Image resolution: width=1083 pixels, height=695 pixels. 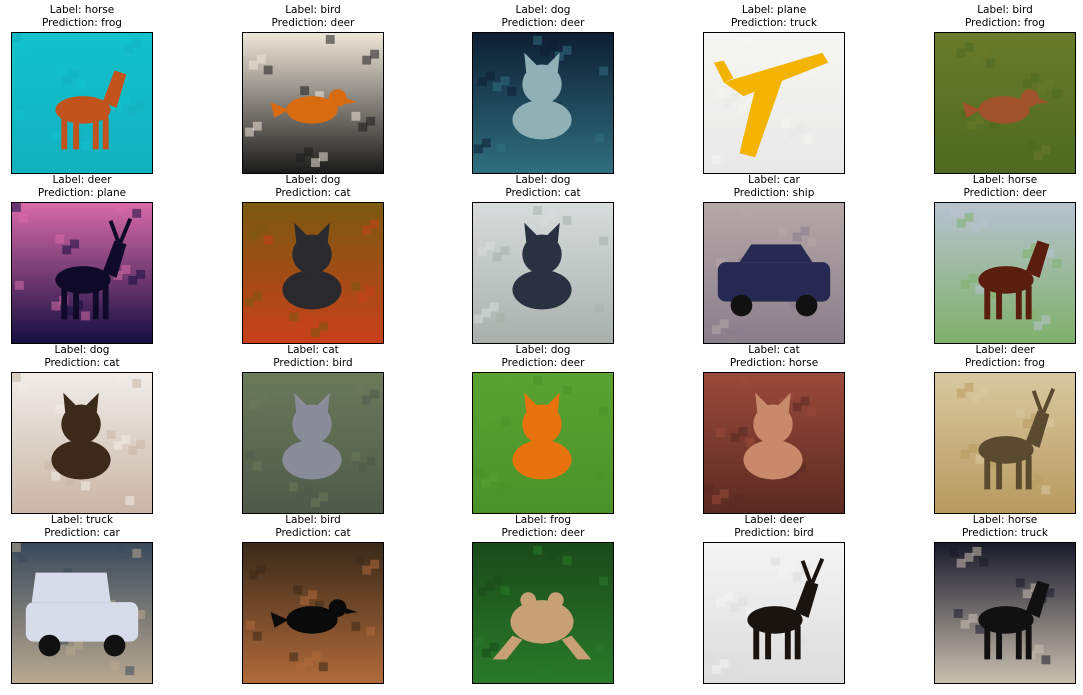 I want to click on label-text: Label: plane, so click(x=774, y=10).